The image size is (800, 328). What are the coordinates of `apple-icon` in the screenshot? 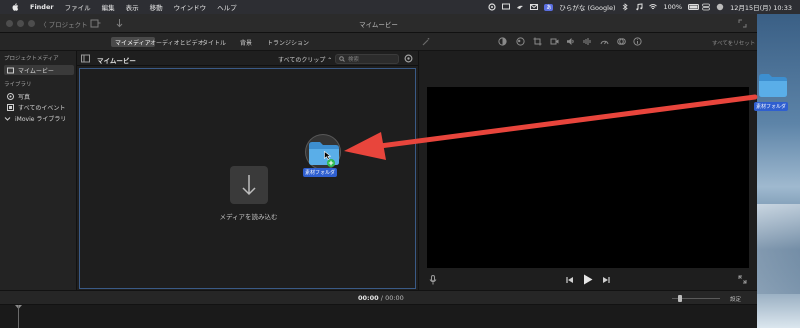 It's located at (15, 7).